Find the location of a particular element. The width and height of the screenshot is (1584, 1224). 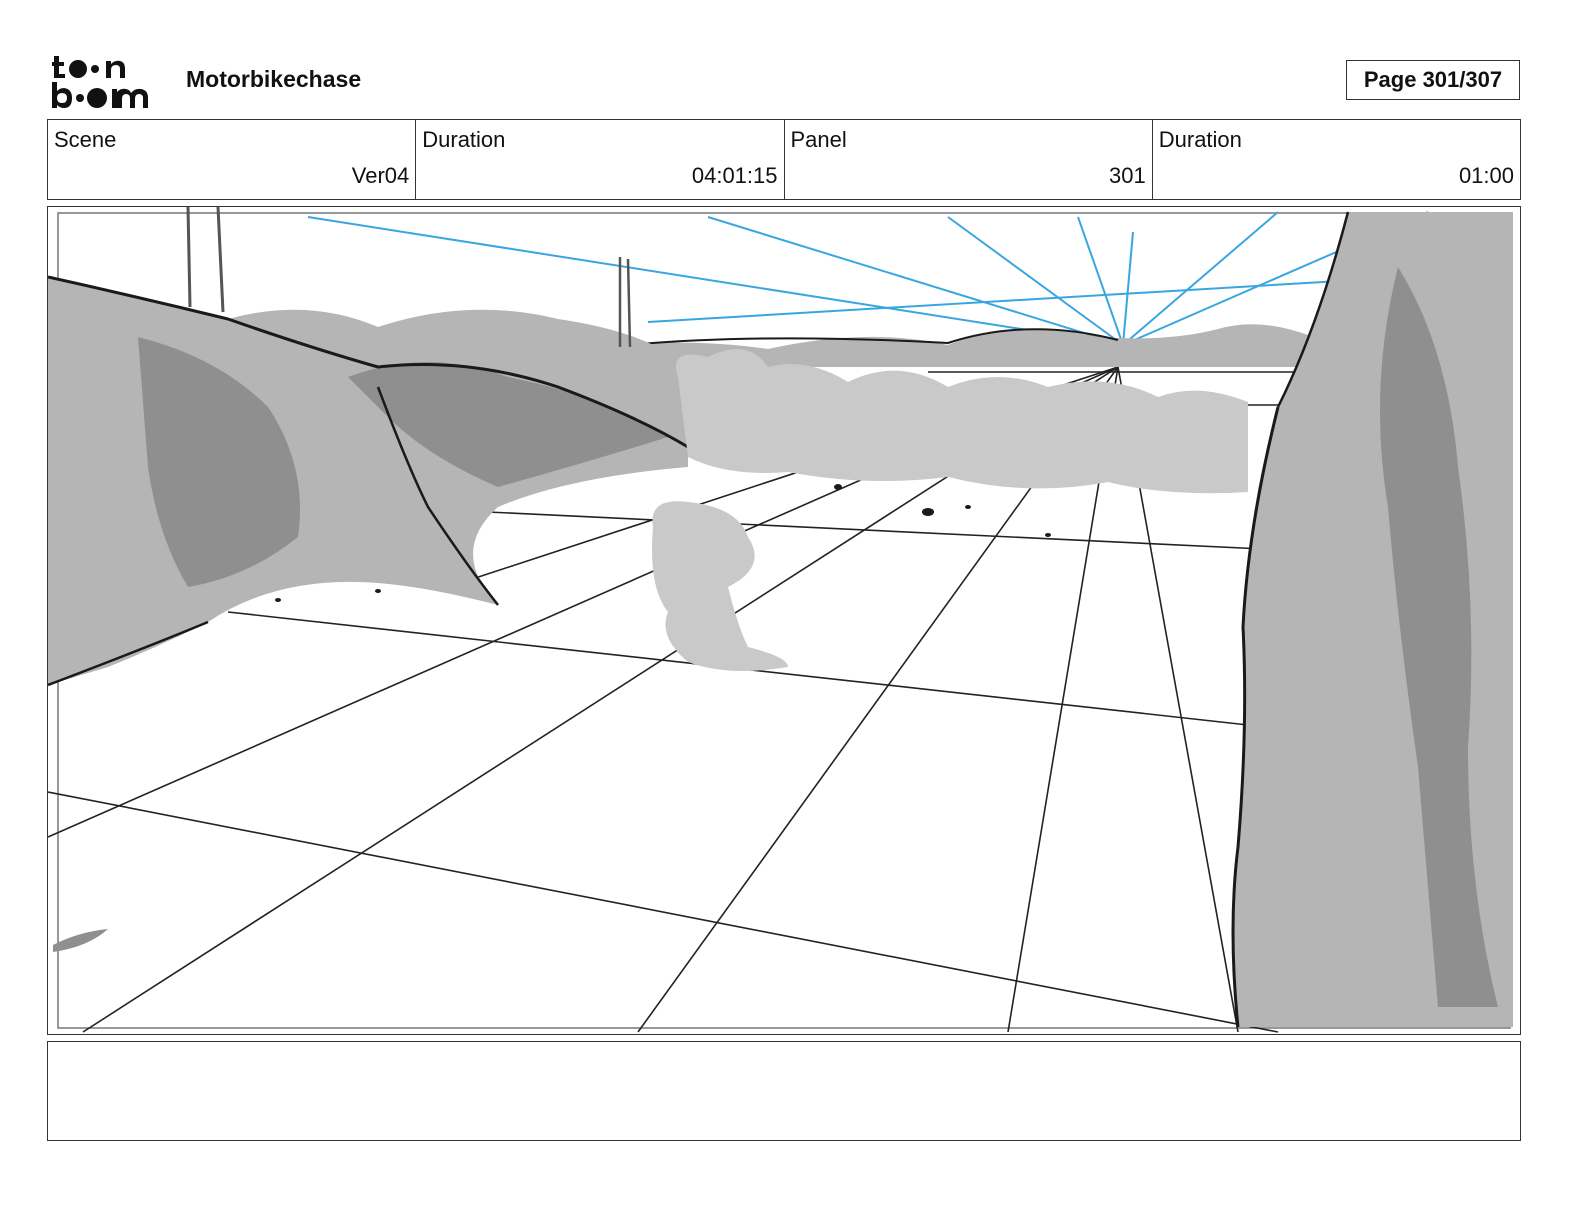

panel-cell: Panel 301 is located at coordinates (967, 159).